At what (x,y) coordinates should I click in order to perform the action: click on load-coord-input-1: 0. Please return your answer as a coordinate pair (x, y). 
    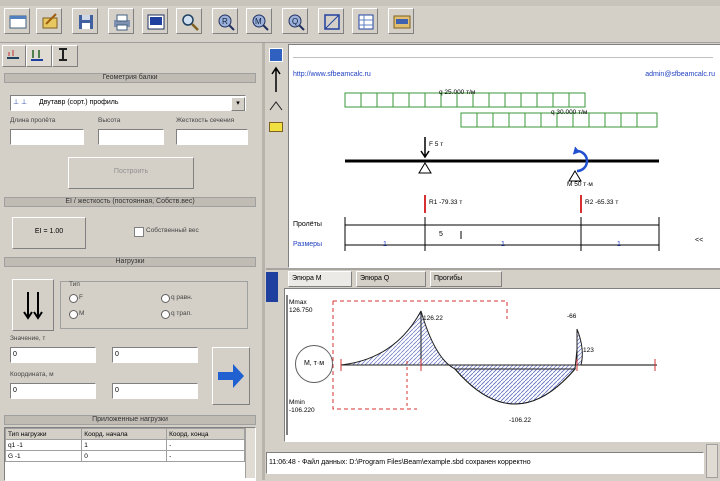
    Looking at the image, I should click on (53, 391).